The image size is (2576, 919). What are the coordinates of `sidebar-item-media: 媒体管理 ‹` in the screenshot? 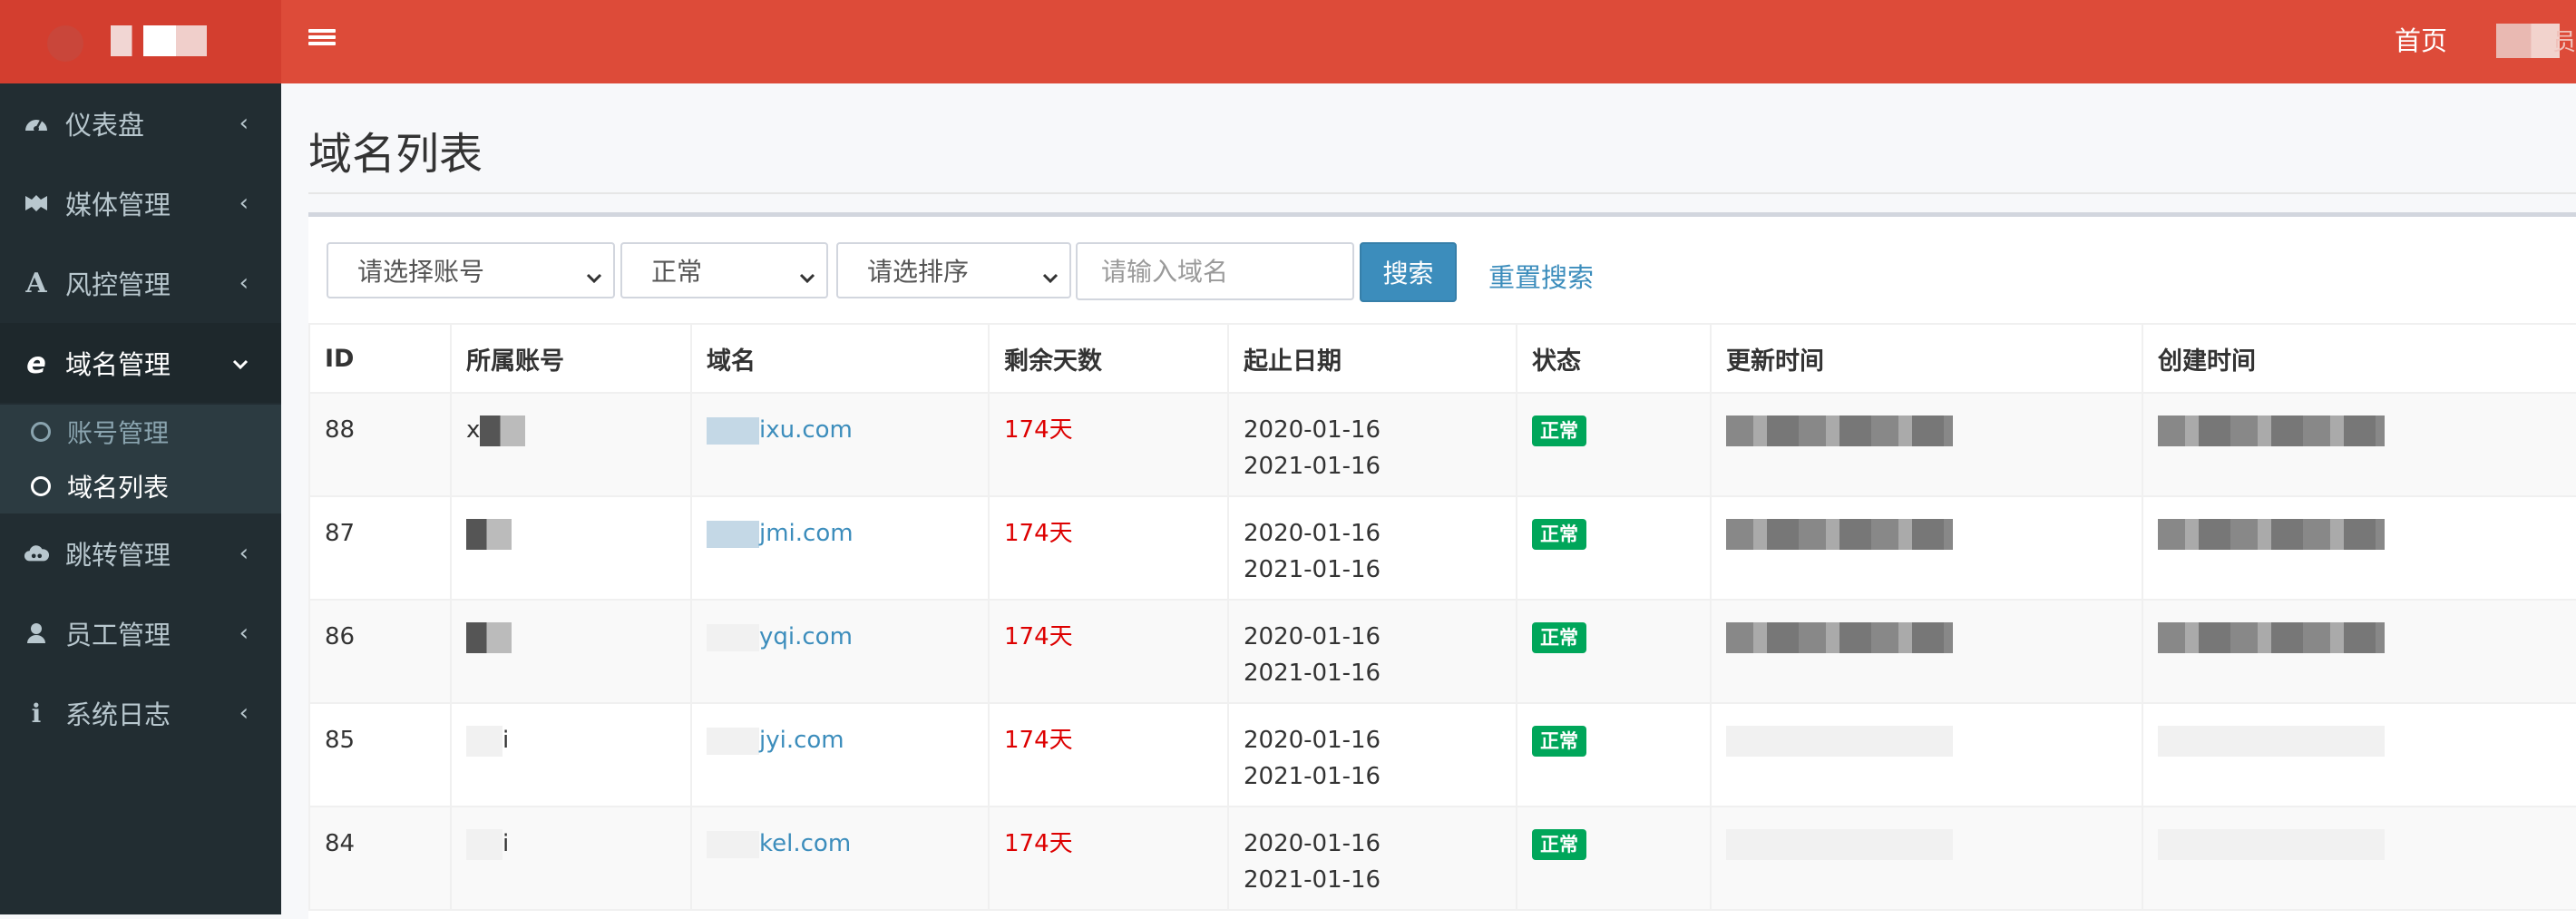 It's located at (140, 203).